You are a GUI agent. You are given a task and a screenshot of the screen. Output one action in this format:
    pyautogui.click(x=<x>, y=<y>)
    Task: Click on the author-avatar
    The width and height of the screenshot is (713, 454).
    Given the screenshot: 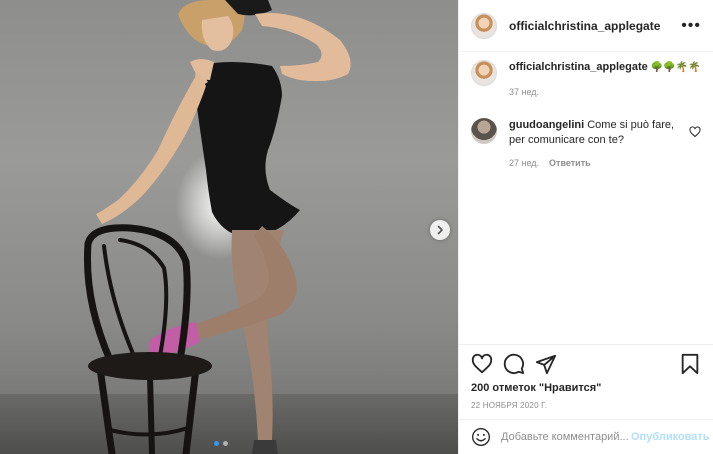 What is the action you would take?
    pyautogui.click(x=484, y=25)
    